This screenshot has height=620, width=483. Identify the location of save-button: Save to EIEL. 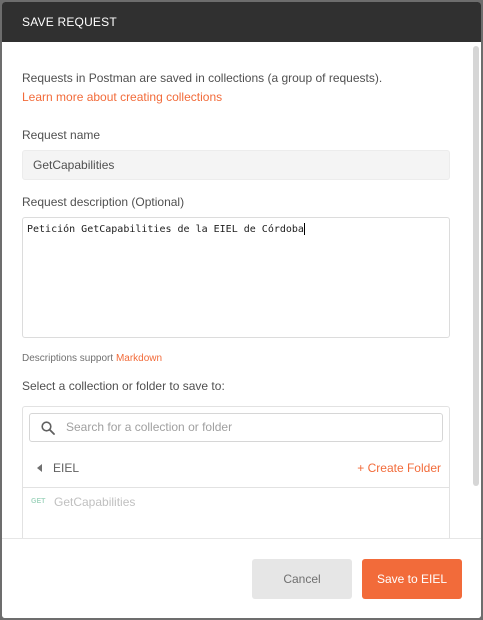
(412, 579).